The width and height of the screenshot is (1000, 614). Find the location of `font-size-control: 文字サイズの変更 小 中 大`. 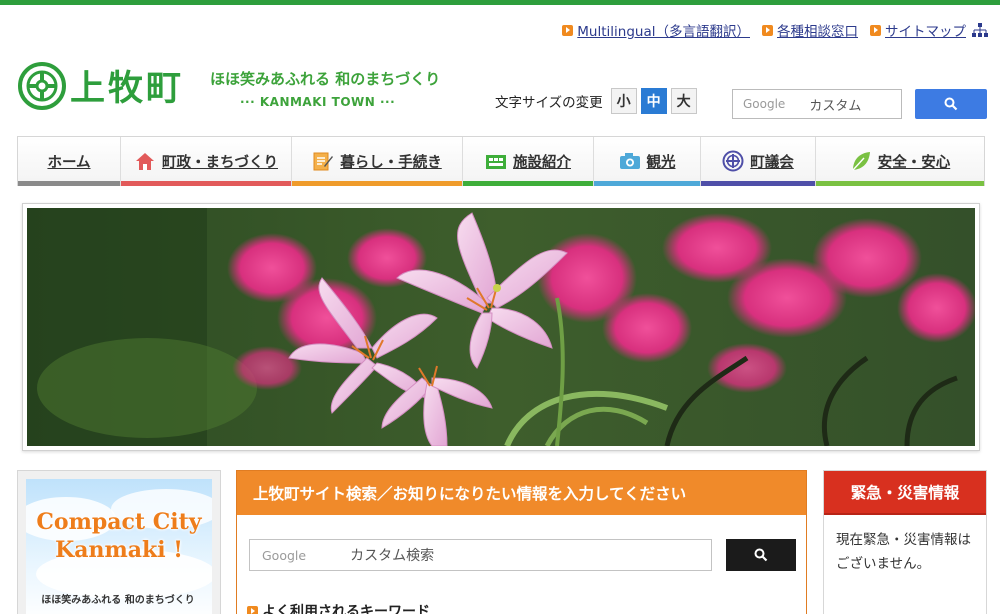

font-size-control: 文字サイズの変更 小 中 大 is located at coordinates (596, 101).